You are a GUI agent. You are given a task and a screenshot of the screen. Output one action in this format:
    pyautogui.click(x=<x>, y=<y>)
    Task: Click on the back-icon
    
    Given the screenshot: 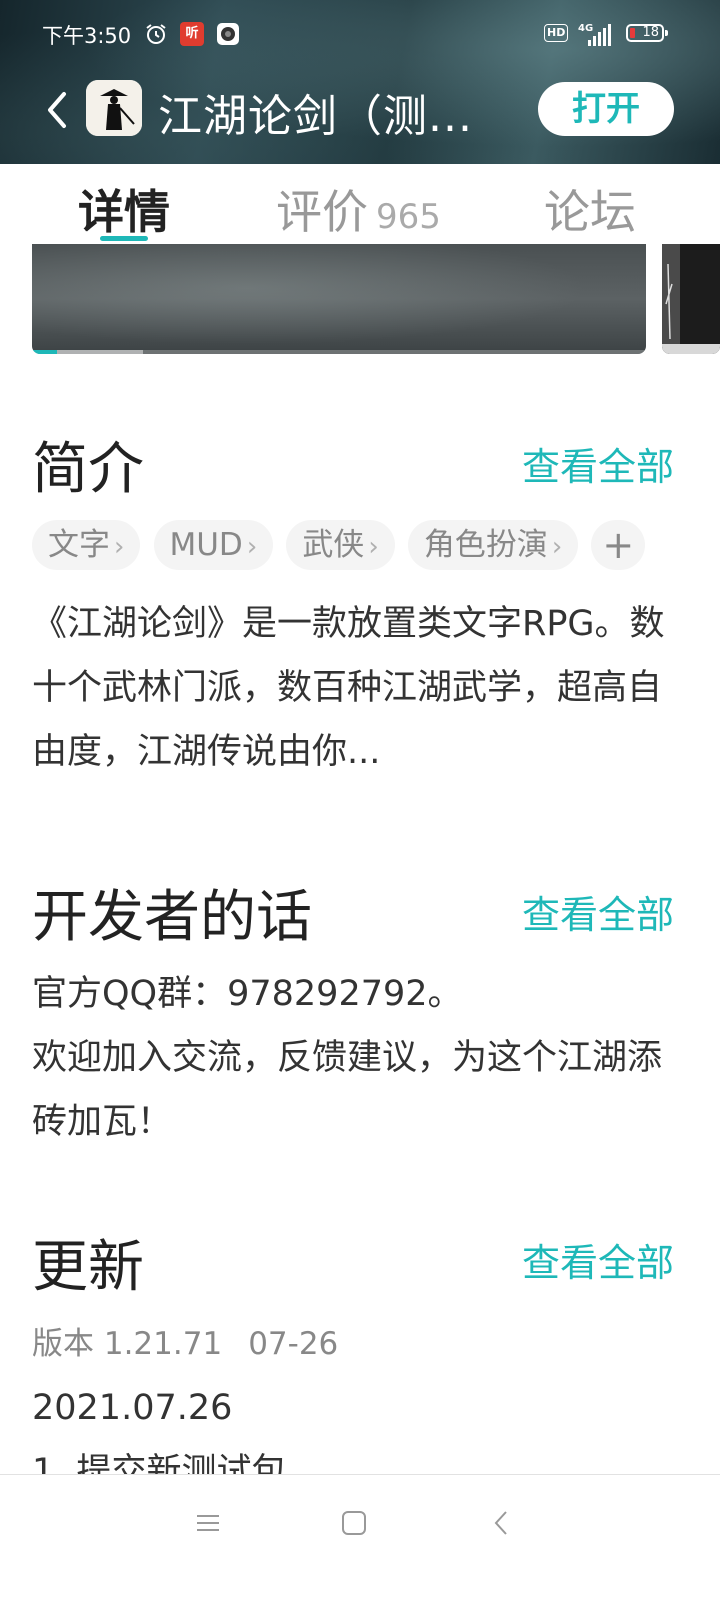 What is the action you would take?
    pyautogui.click(x=502, y=1523)
    